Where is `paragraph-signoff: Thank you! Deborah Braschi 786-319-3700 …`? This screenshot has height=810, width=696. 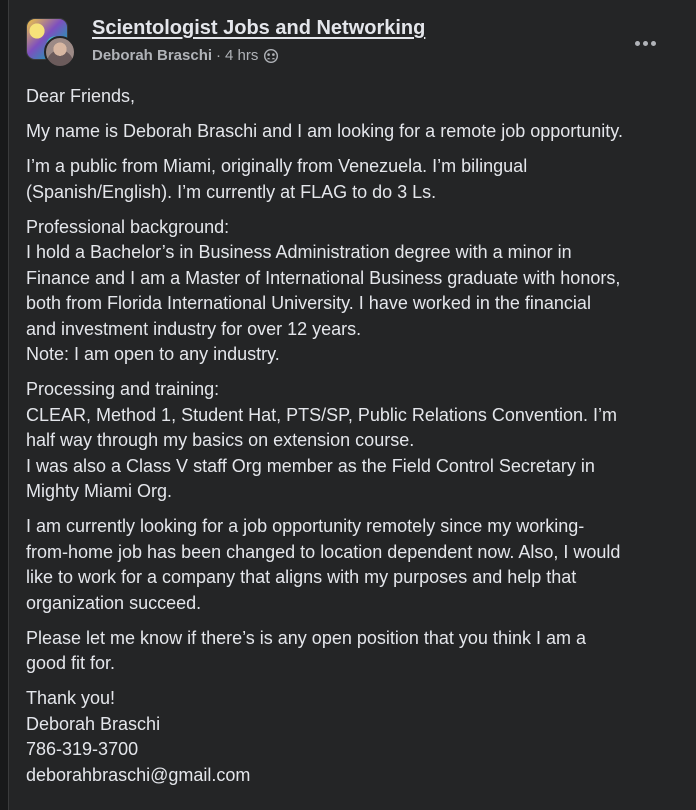
paragraph-signoff: Thank you! Deborah Braschi 786-319-3700 … is located at coordinates (138, 736).